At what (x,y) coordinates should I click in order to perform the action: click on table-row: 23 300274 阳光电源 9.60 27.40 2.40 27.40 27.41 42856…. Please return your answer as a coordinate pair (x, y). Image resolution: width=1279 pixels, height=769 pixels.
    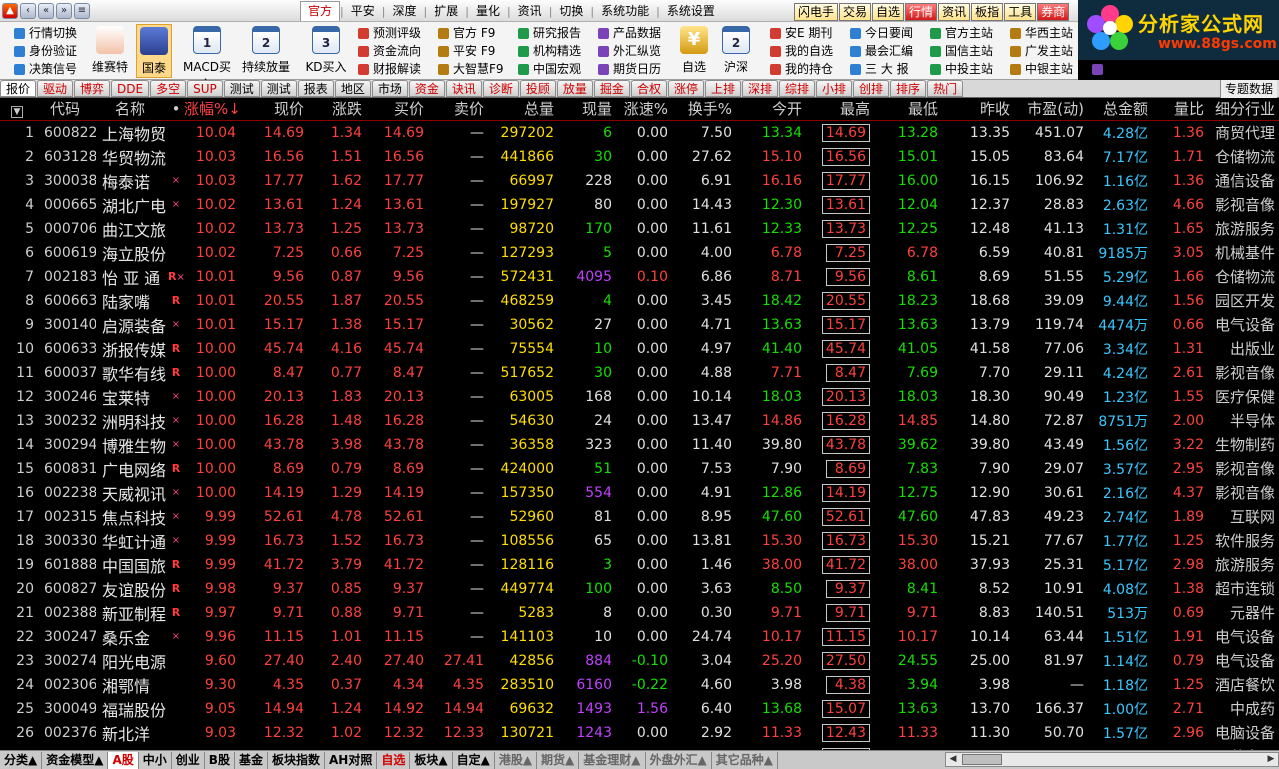
    Looking at the image, I should click on (639, 661).